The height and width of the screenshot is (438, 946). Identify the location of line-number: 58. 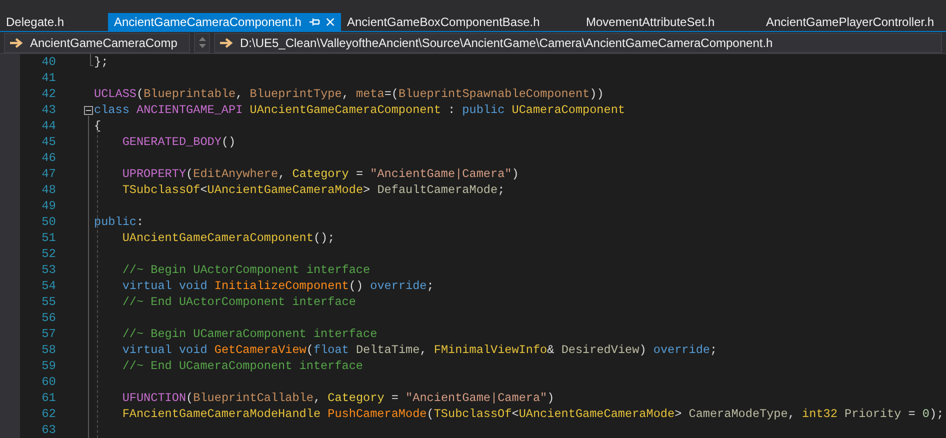
(49, 350).